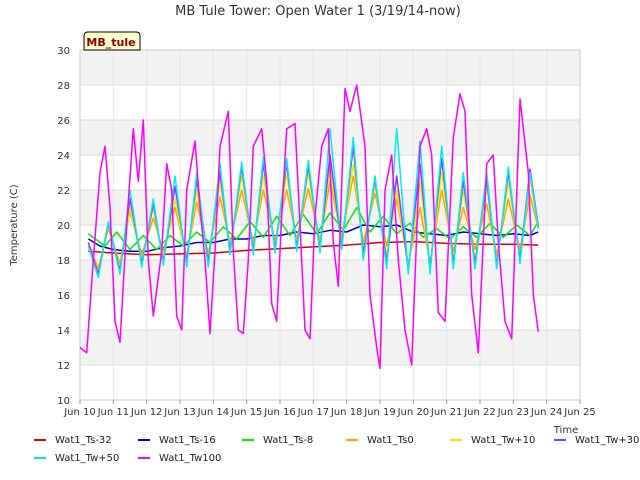 The width and height of the screenshot is (640, 480). Describe the element at coordinates (503, 440) in the screenshot. I see `legend-label-wat1-tw-10: Wat1_Tw+10` at that location.